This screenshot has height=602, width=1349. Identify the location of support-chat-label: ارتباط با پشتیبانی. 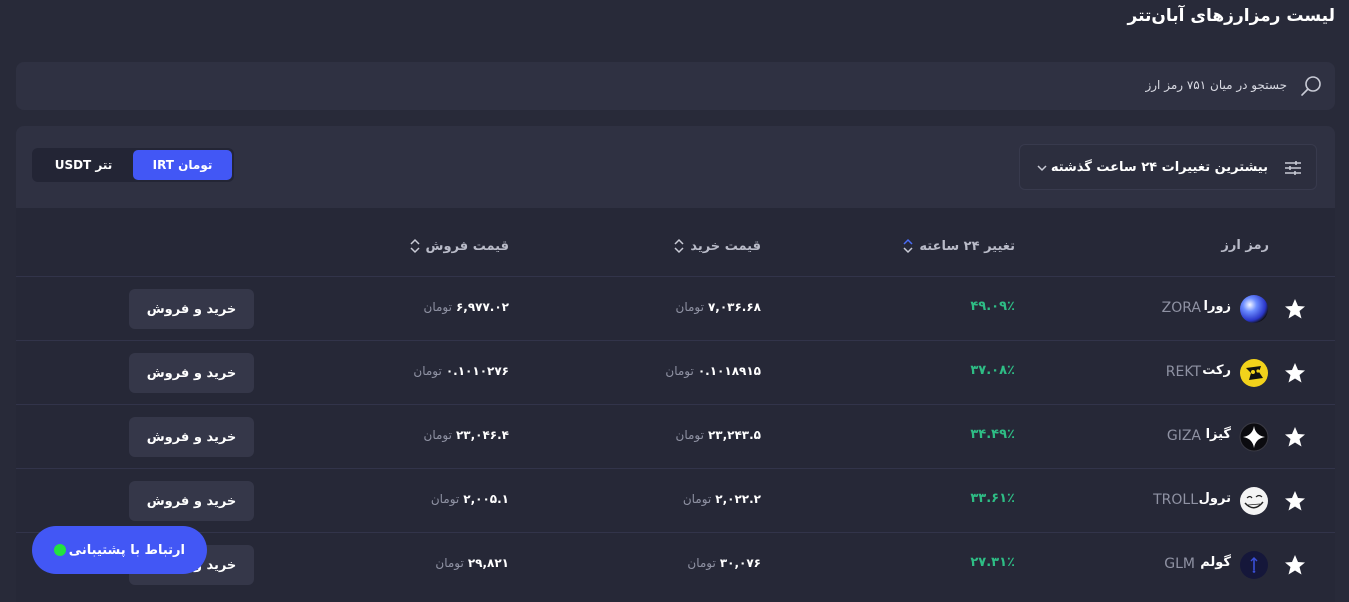
(126, 550).